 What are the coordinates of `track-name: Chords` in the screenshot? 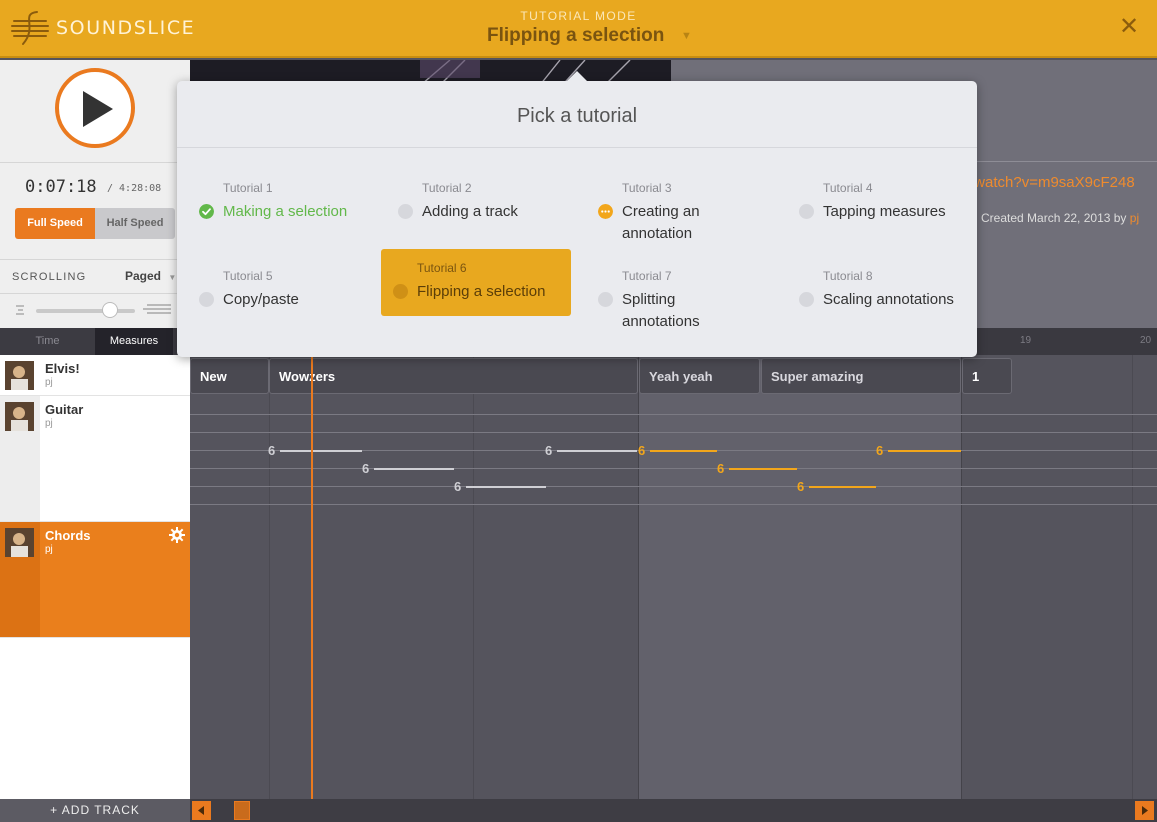 It's located at (68, 535).